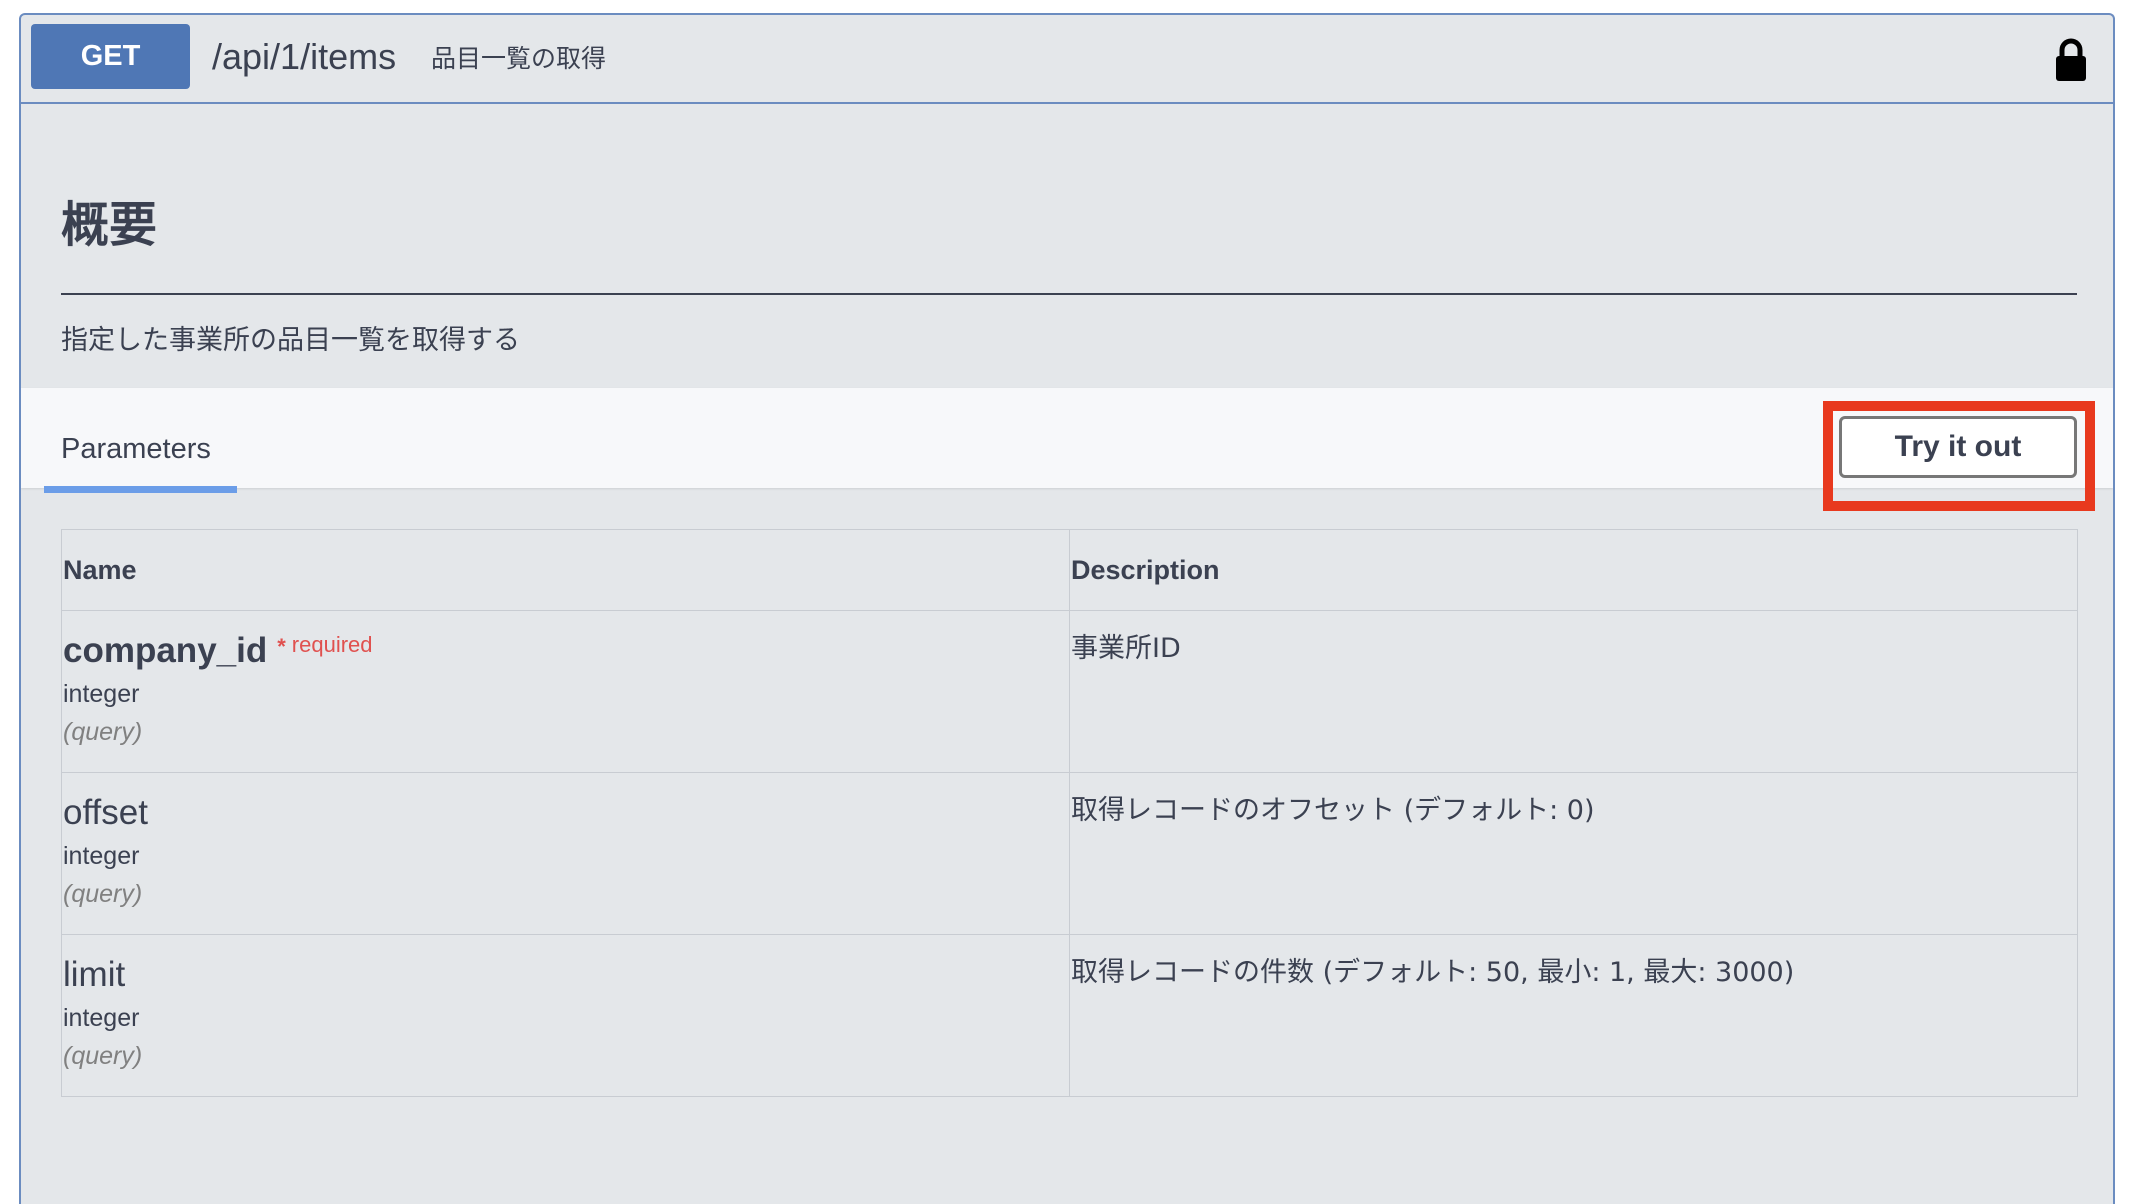 The image size is (2130, 1204). Describe the element at coordinates (94, 974) in the screenshot. I see `parameter-name: limit` at that location.